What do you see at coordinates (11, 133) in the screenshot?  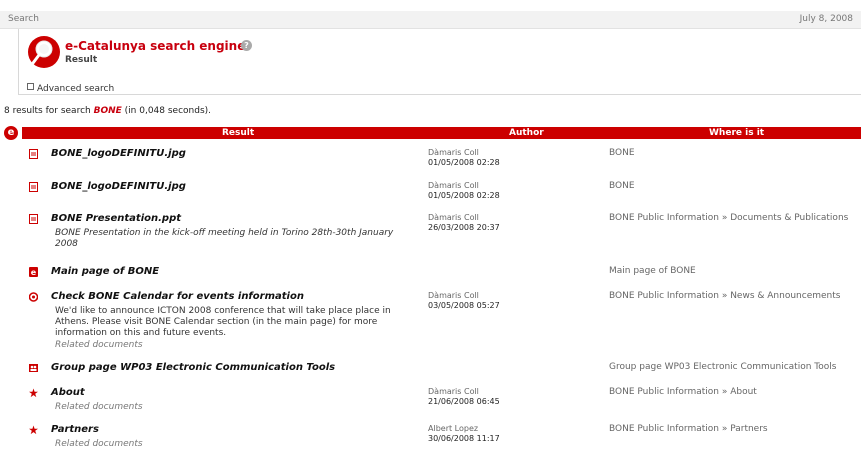 I see `e-catalunya-badge-icon: e` at bounding box center [11, 133].